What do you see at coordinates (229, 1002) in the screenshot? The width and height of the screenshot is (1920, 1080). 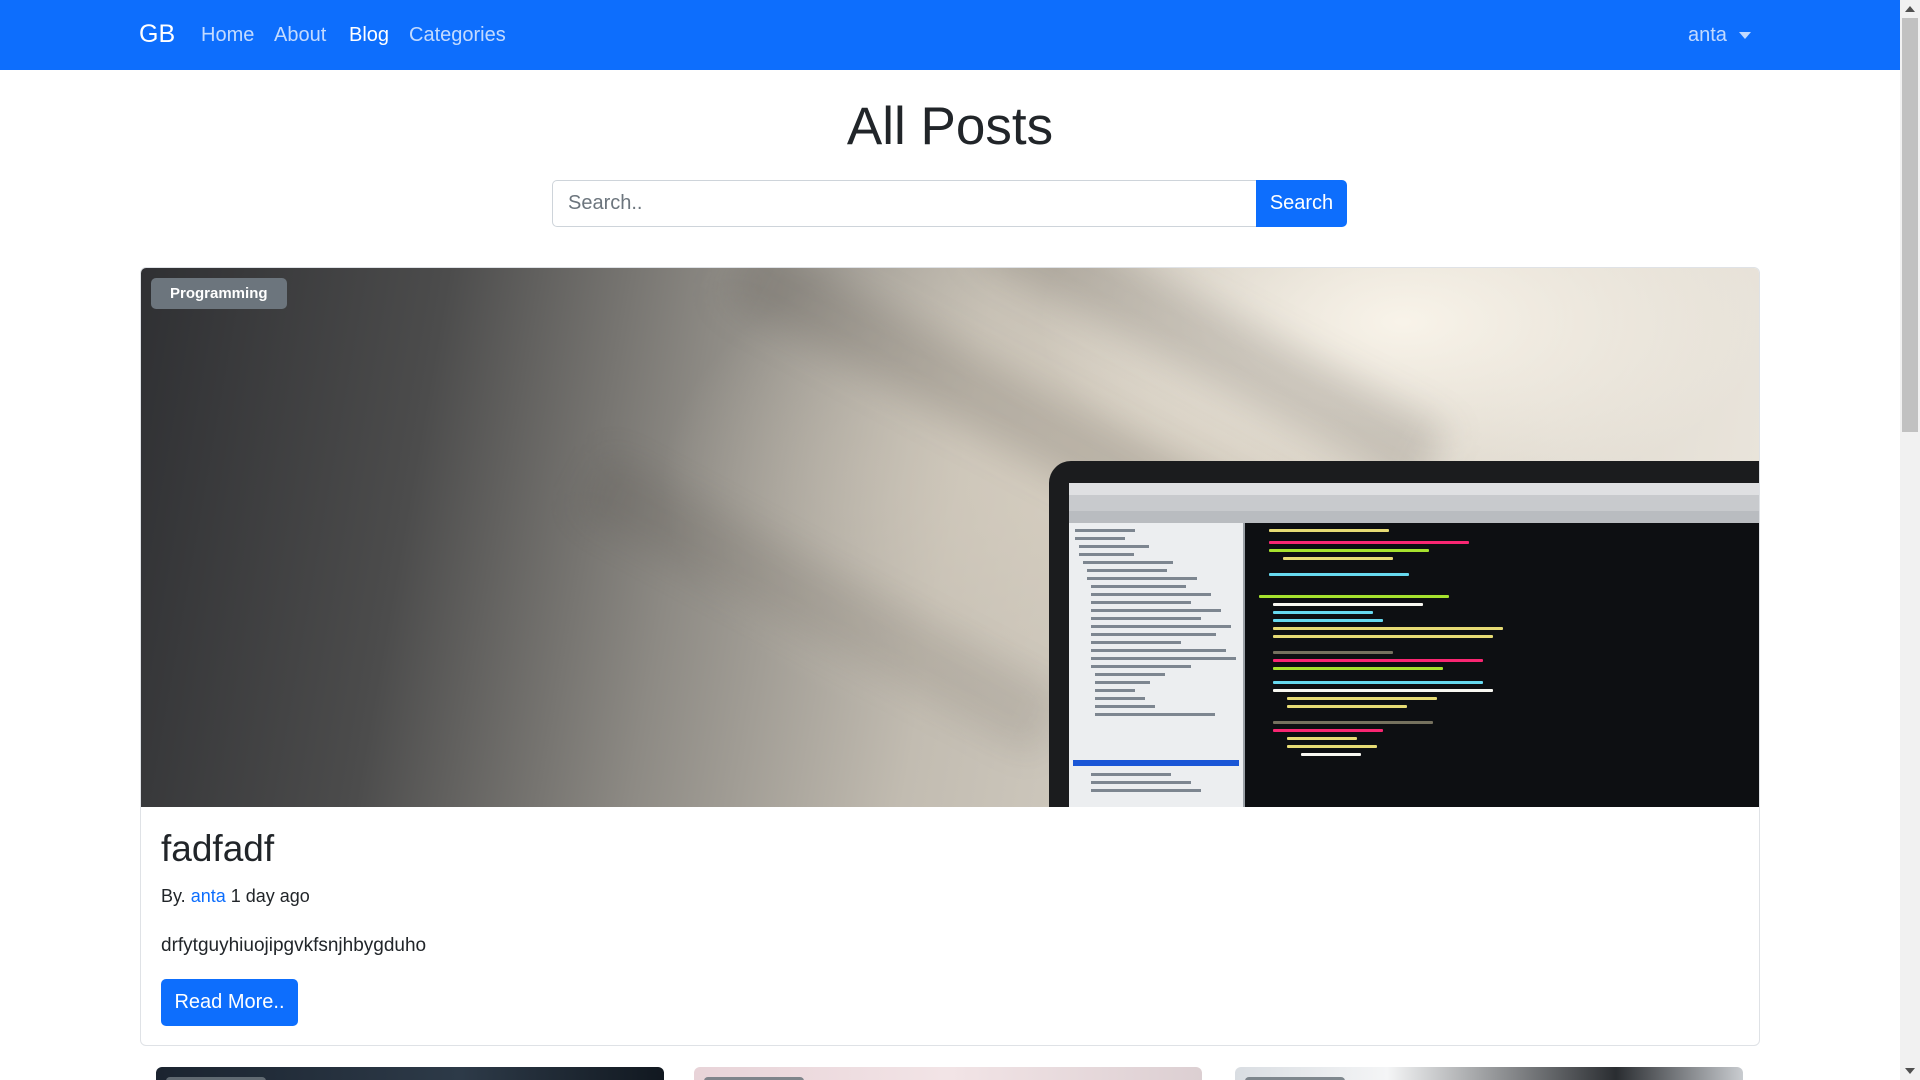 I see `read-more-button: Read More..` at bounding box center [229, 1002].